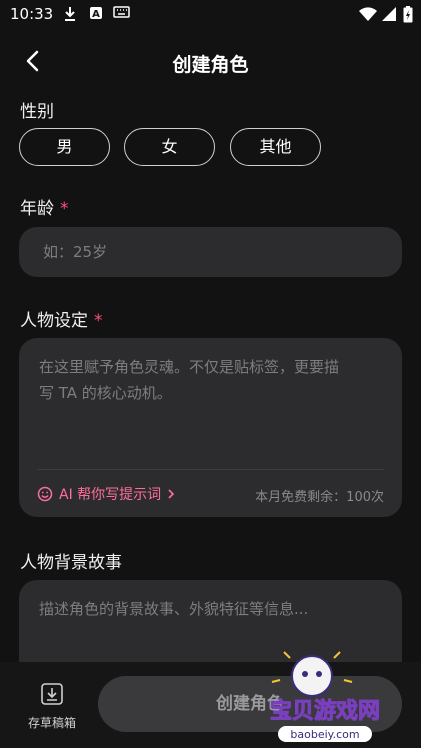 The image size is (421, 748). I want to click on gender-option-male: 男, so click(64, 147).